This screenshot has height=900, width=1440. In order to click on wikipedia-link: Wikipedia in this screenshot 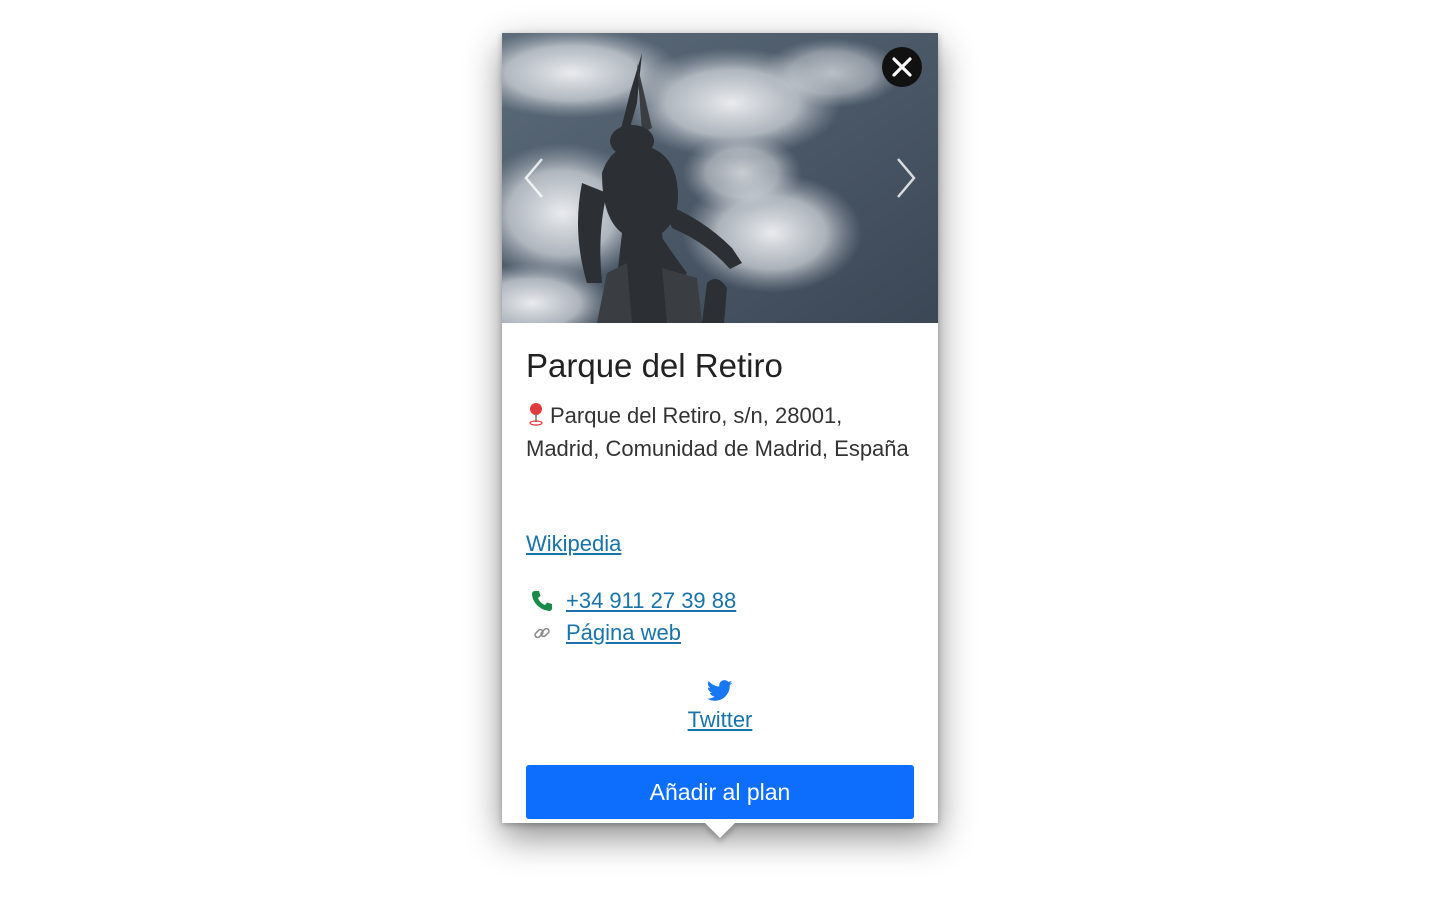, I will do `click(573, 544)`.